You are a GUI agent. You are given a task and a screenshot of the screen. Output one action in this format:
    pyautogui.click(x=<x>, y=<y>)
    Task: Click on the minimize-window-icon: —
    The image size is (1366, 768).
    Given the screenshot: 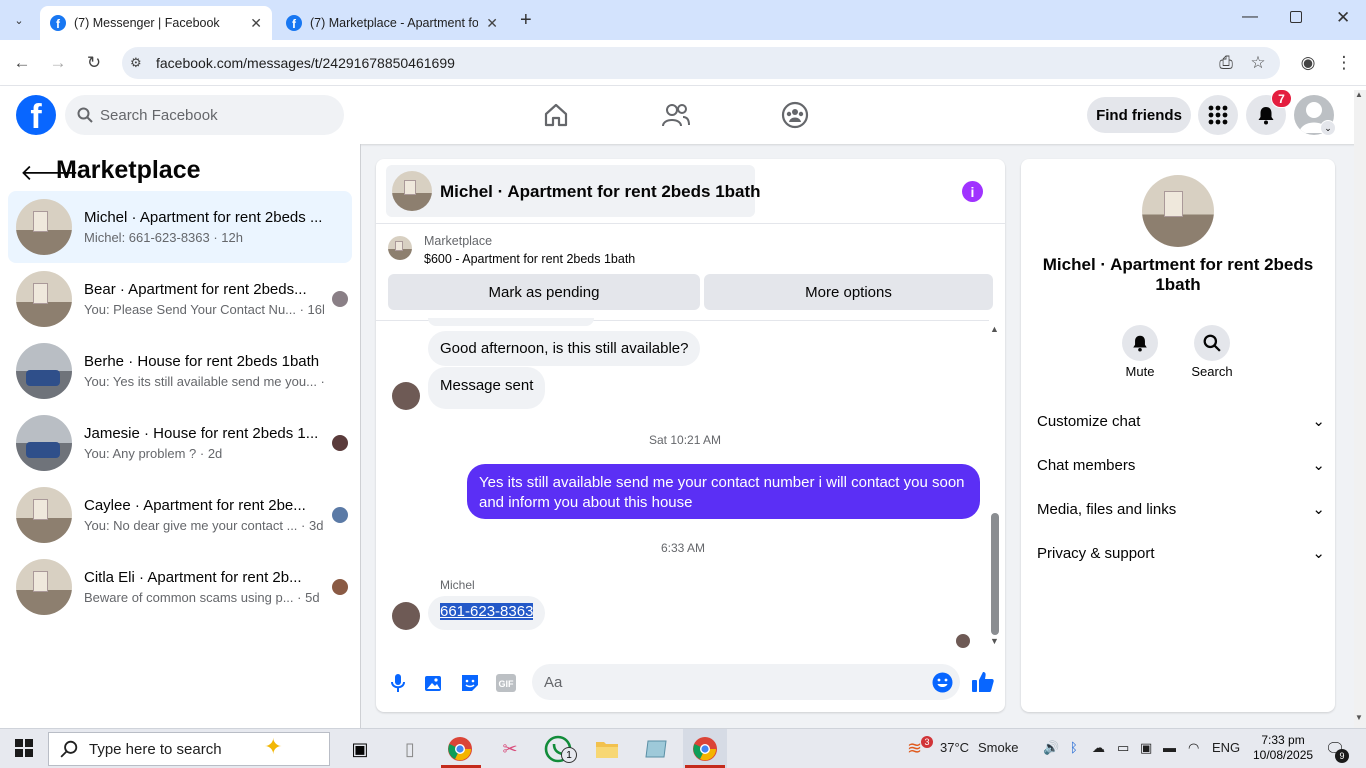 What is the action you would take?
    pyautogui.click(x=1250, y=17)
    